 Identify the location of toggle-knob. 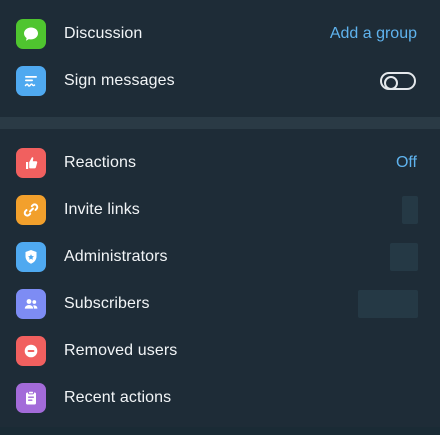
(391, 82).